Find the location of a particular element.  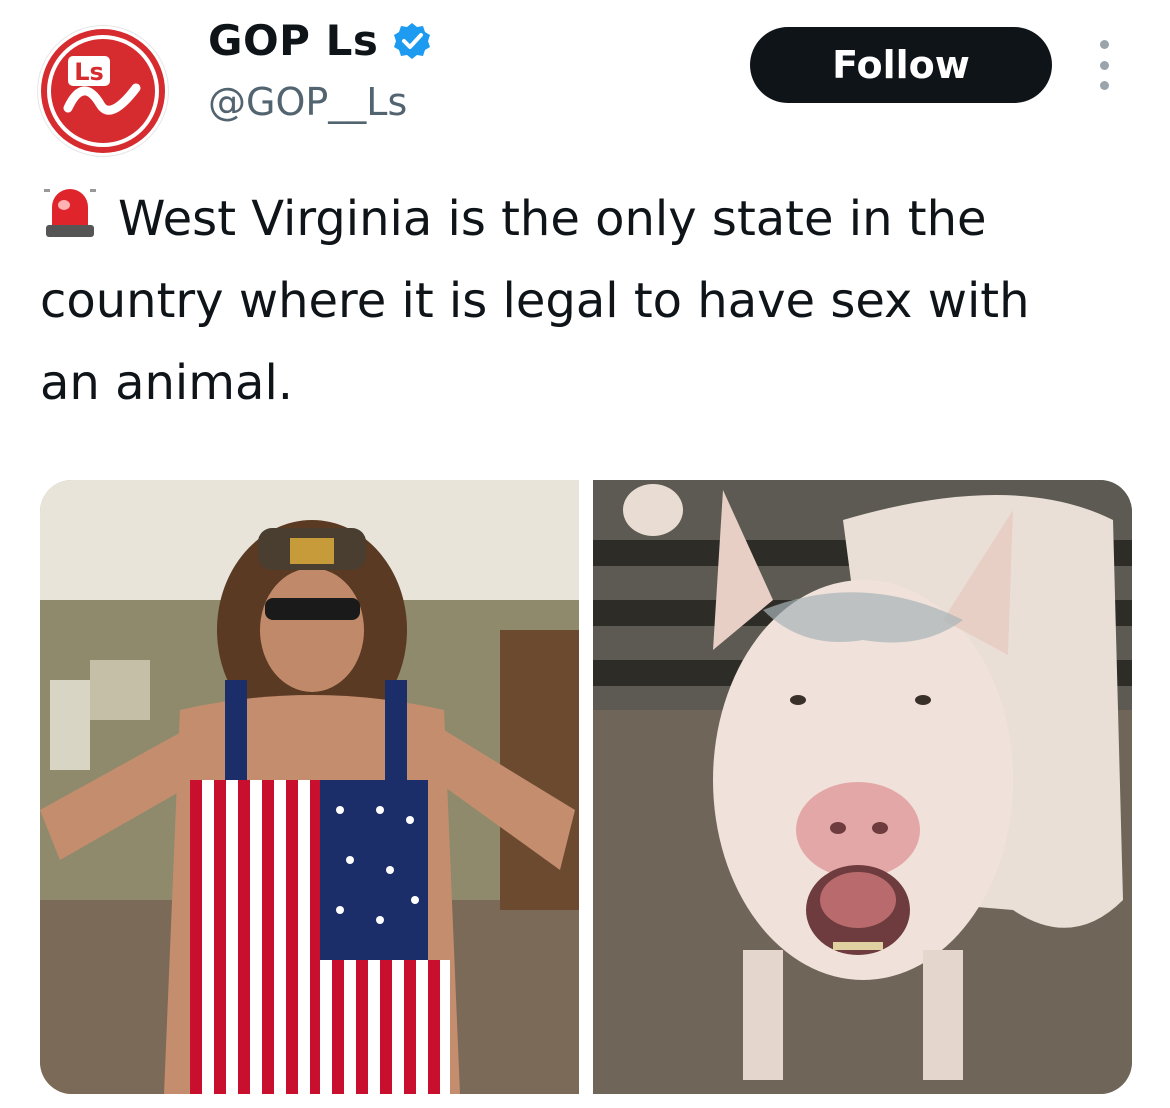

svg-text: Ls is located at coordinates (89, 72).